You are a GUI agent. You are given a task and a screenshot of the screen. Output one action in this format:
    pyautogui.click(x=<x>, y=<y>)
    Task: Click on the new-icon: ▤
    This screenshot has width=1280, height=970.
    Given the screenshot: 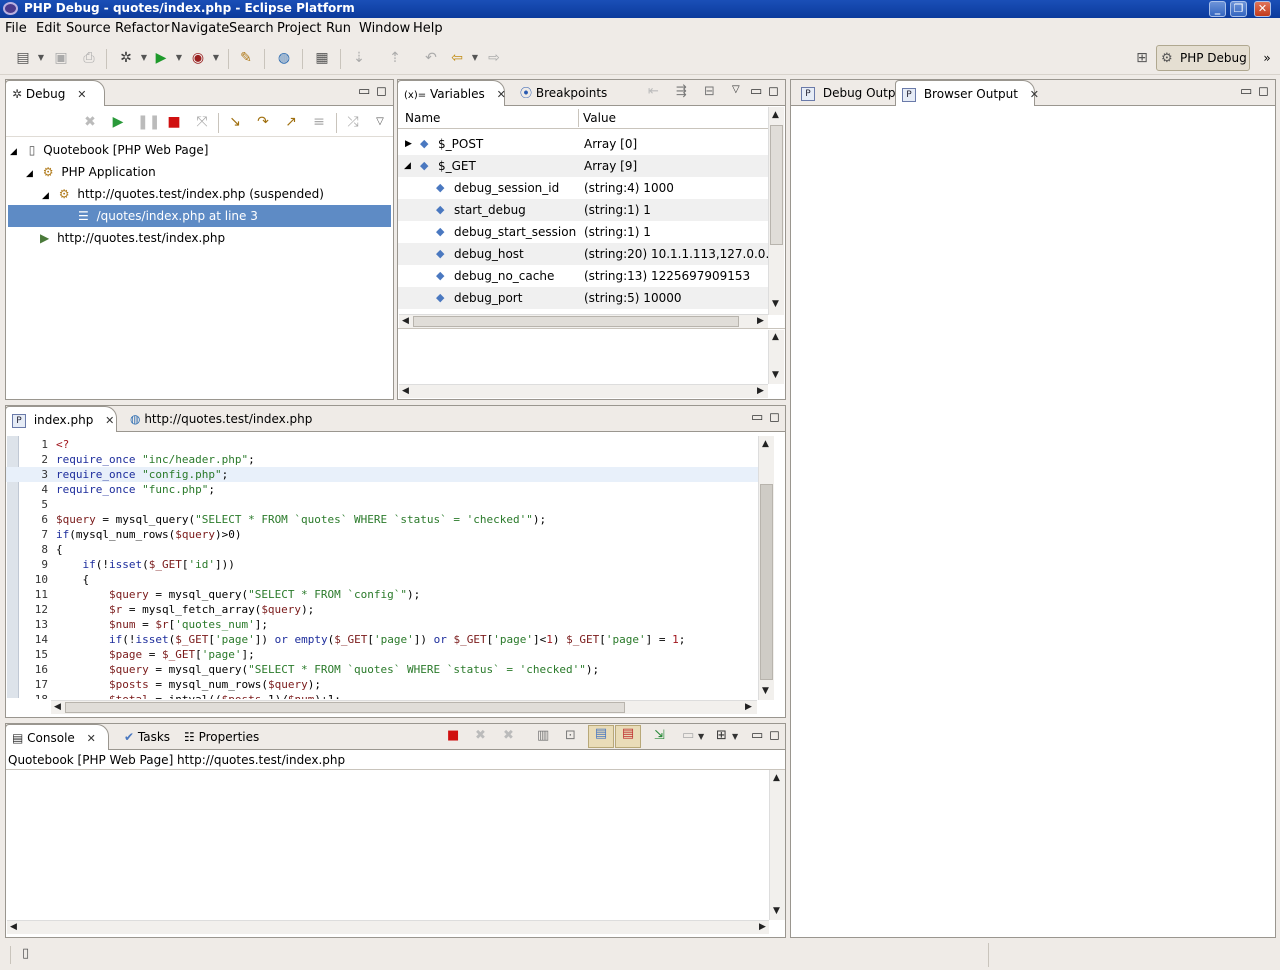 What is the action you would take?
    pyautogui.click(x=23, y=58)
    